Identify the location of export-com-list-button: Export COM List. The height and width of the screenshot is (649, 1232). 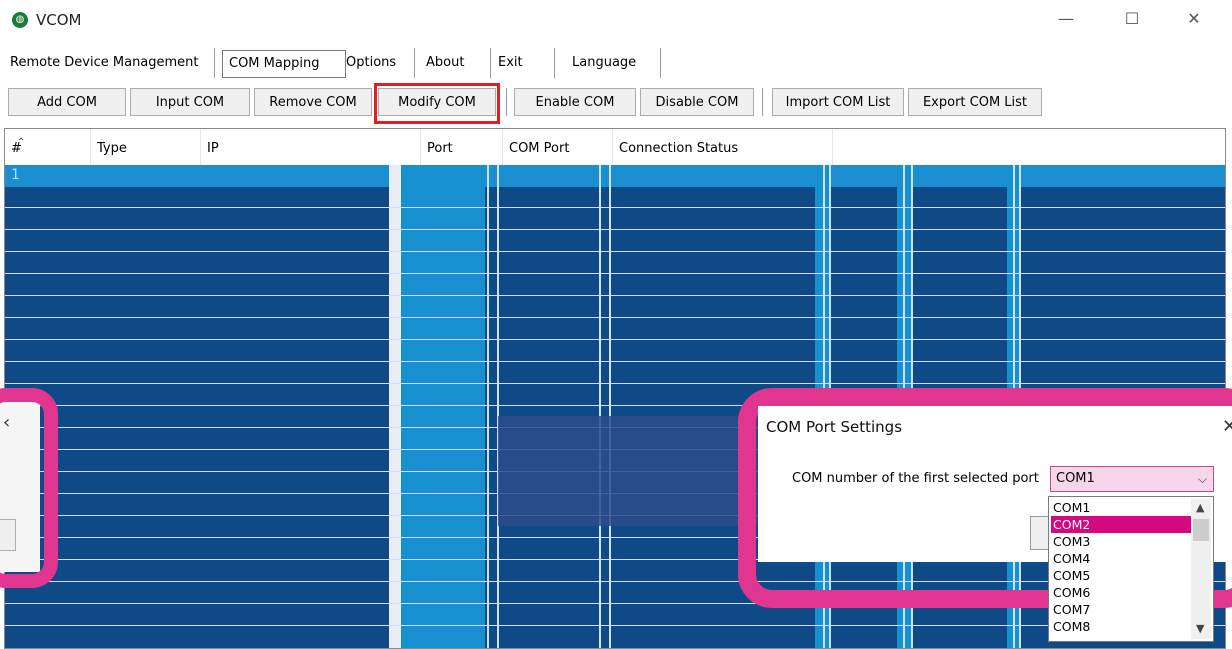
(975, 102).